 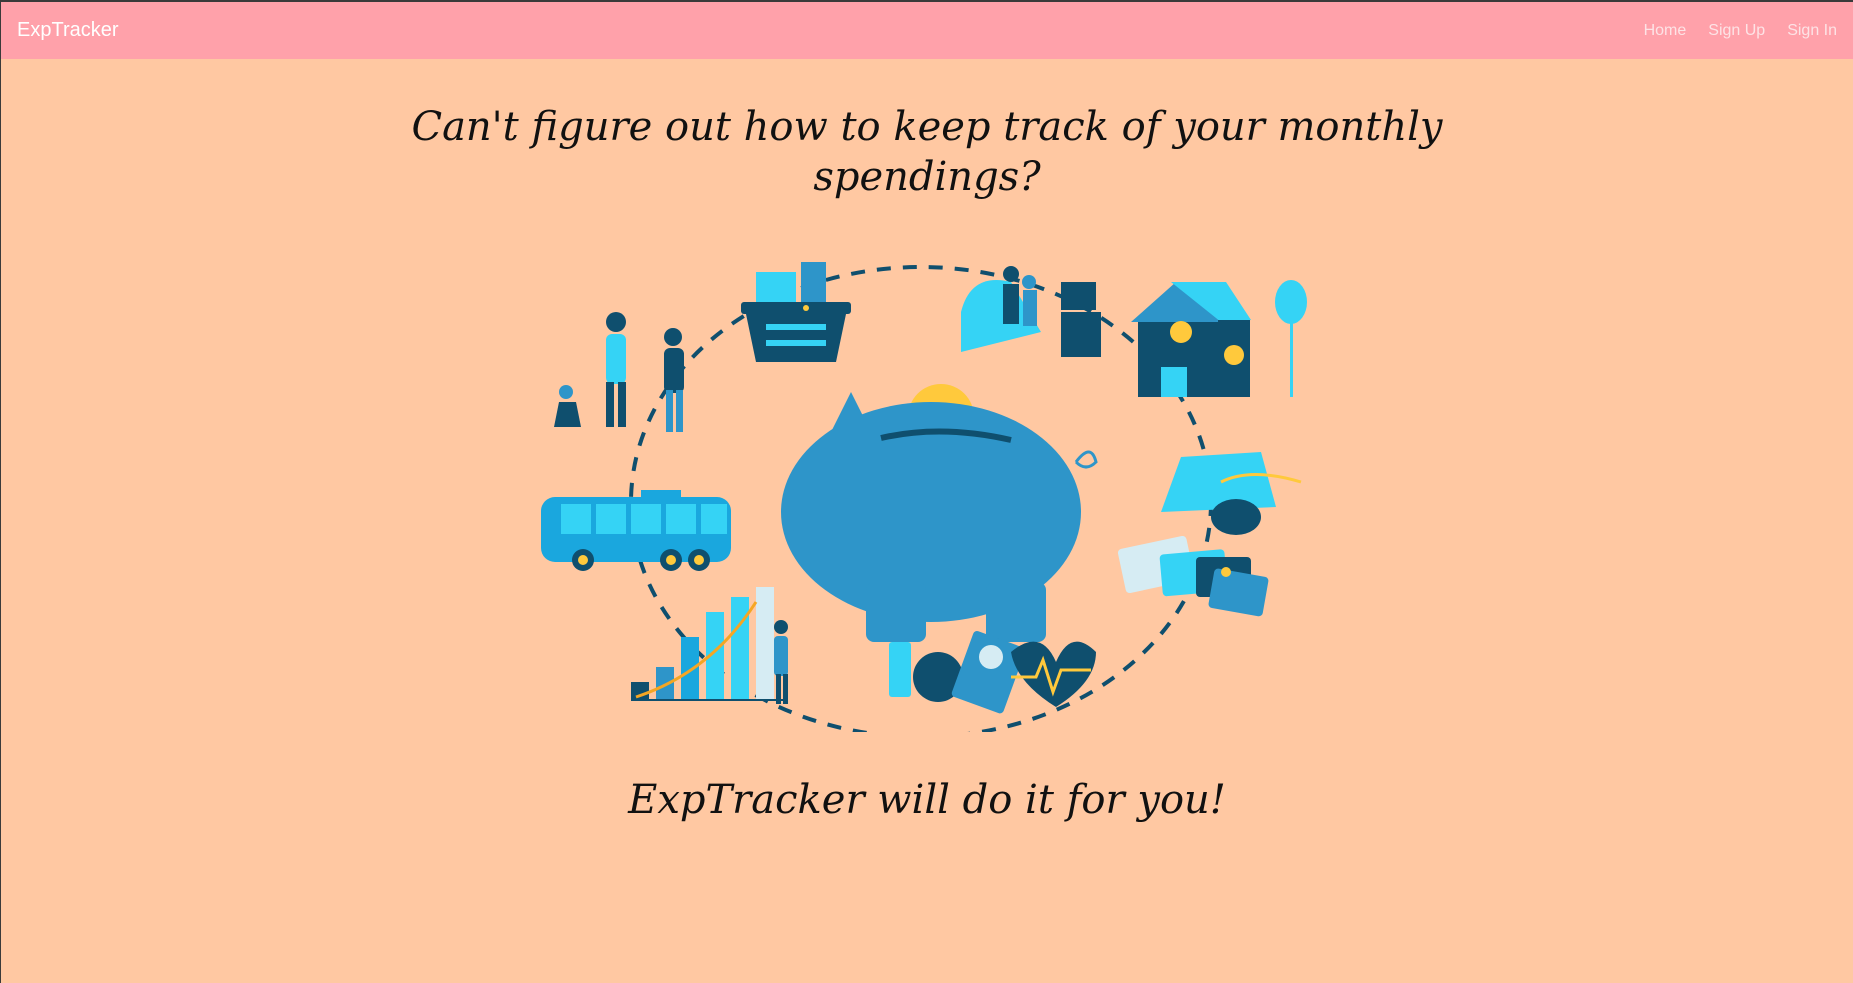 What do you see at coordinates (1231, 493) in the screenshot?
I see `graduation-cap-icon` at bounding box center [1231, 493].